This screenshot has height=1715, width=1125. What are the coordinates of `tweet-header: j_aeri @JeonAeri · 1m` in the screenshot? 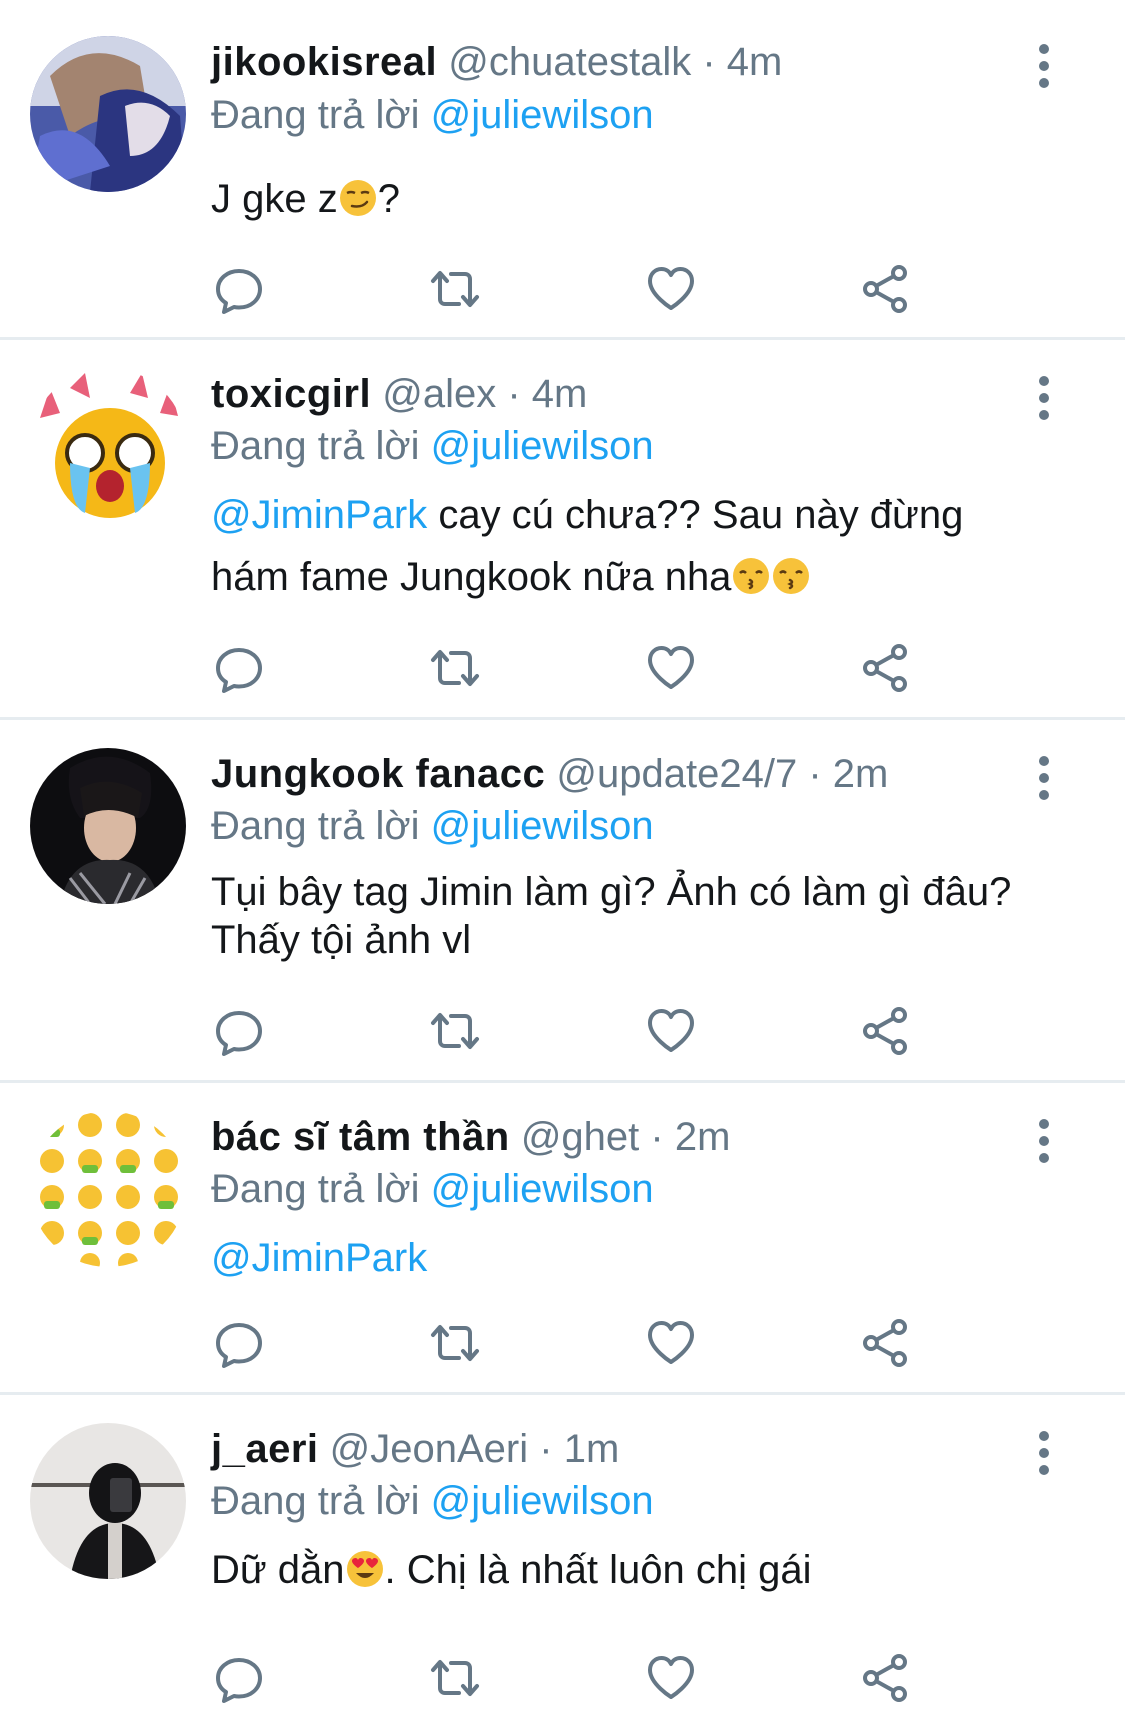 It's located at (415, 1449).